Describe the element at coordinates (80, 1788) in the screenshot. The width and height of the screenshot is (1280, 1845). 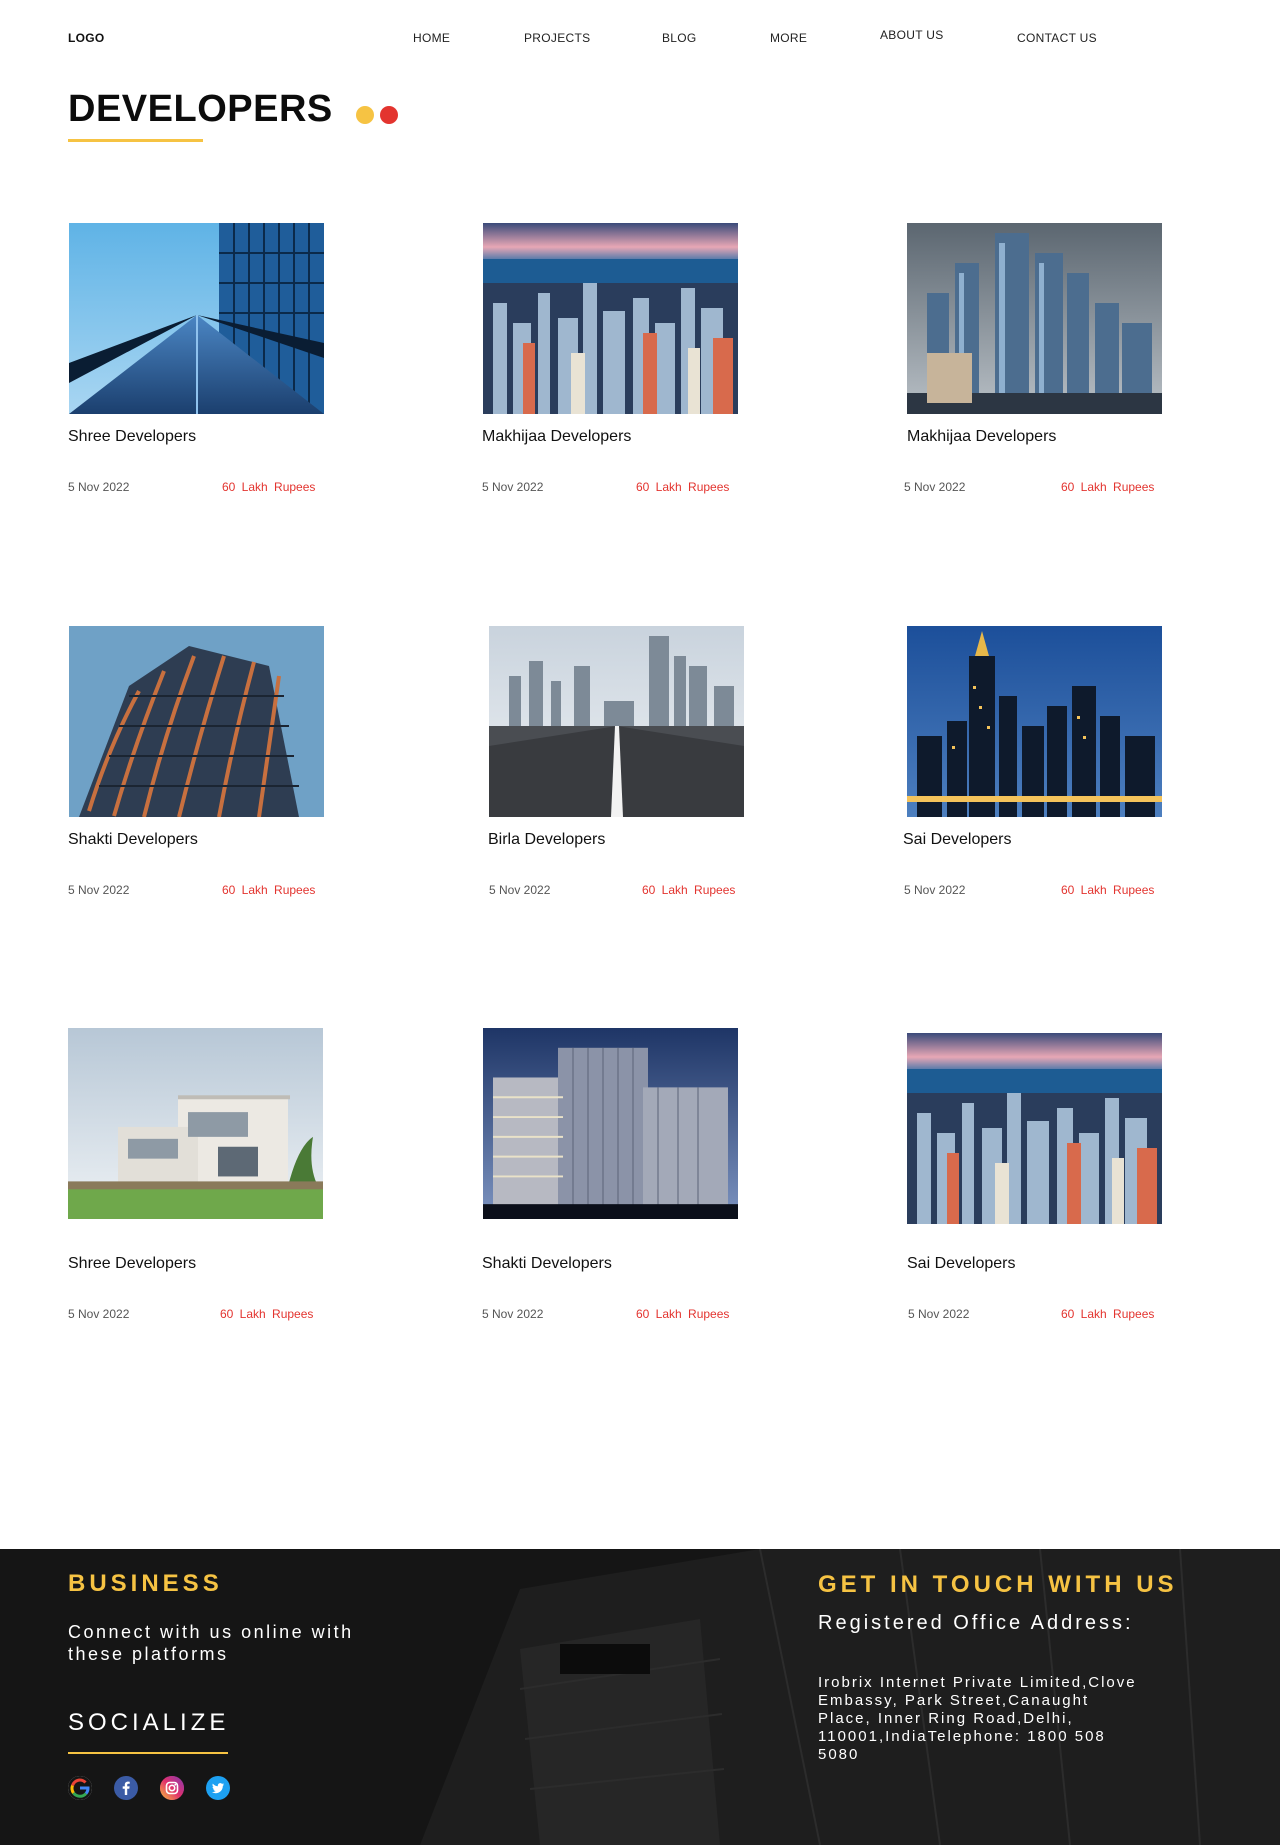
I see `google-icon` at that location.